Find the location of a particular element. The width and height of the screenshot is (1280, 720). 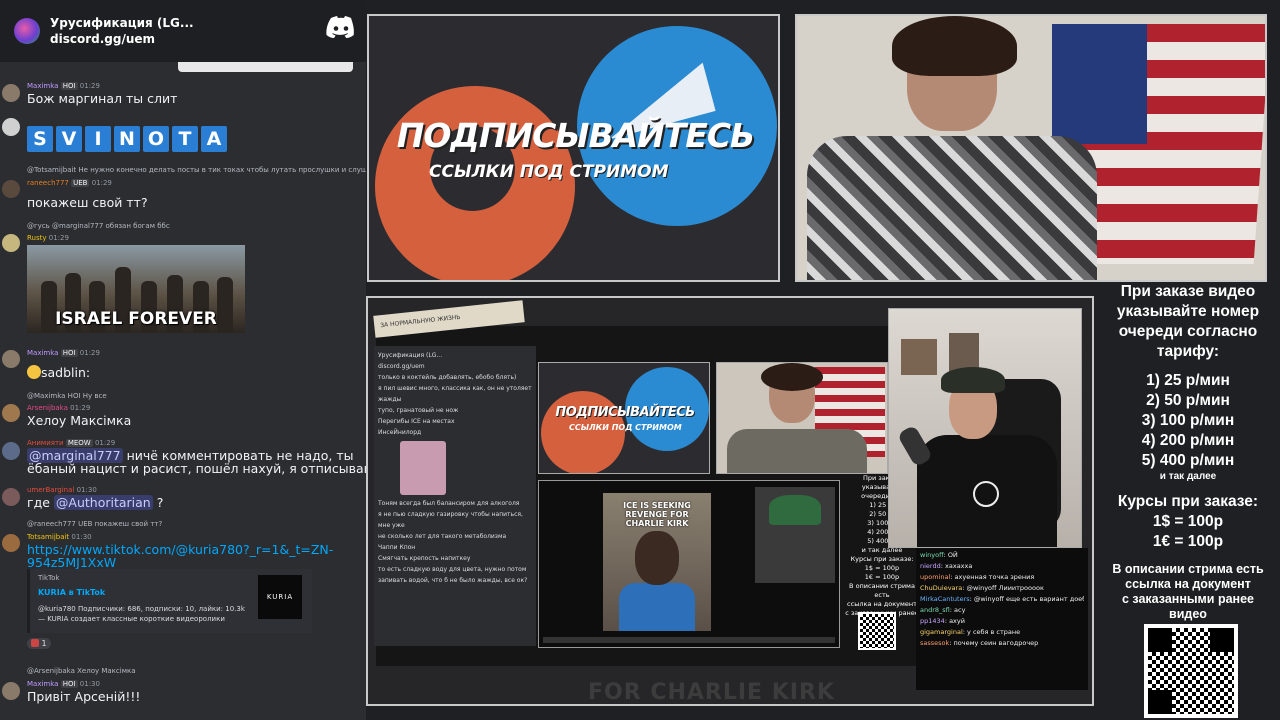

invite-link: discord.gg/uem is located at coordinates (122, 39).